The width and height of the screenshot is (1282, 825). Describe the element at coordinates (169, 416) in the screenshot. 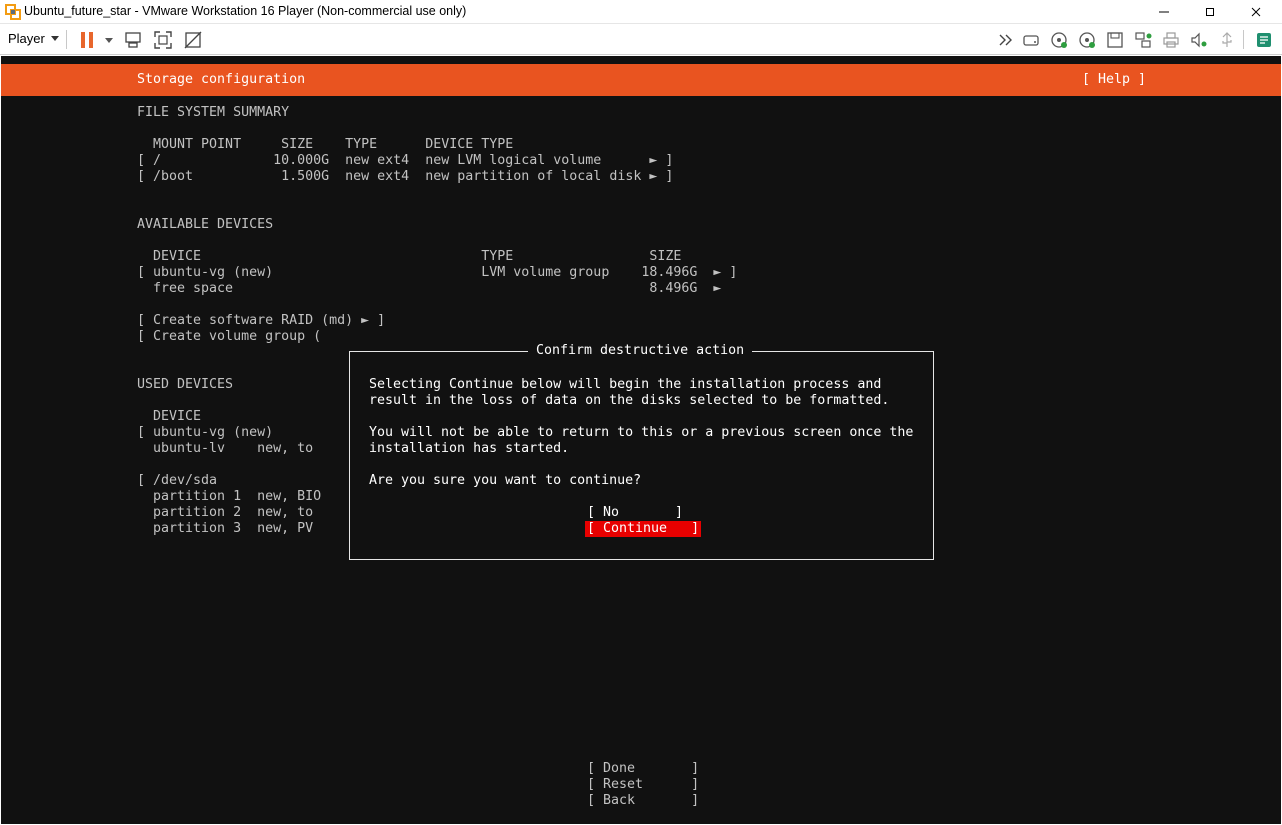

I see `used-devices-columns: DEVICE` at that location.